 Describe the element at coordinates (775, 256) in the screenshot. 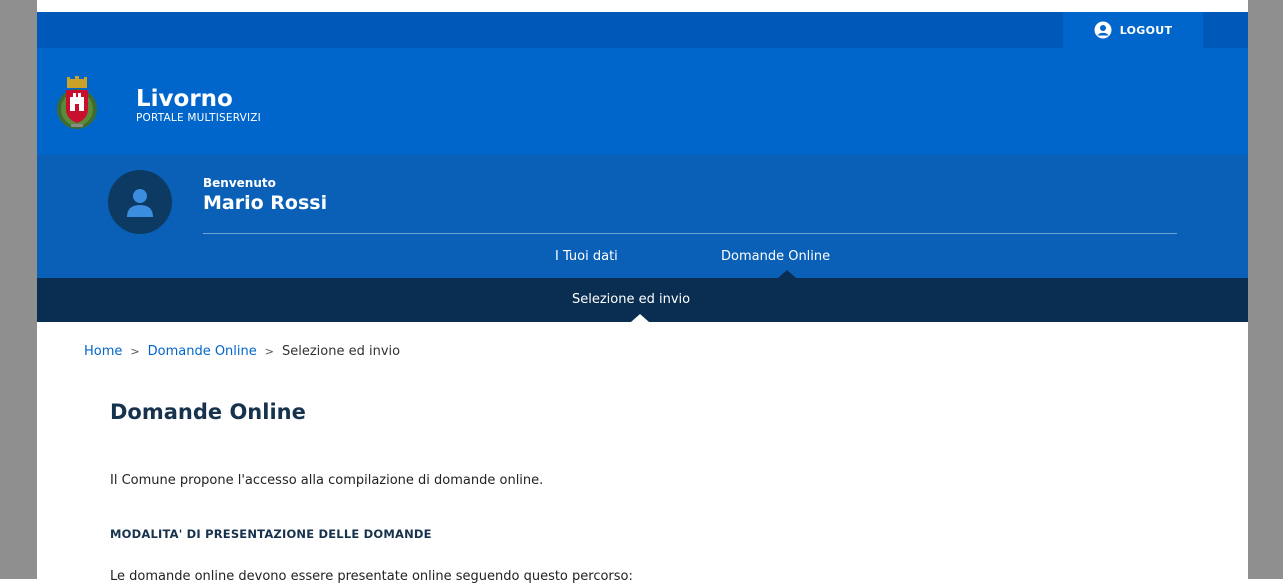

I see `tab-domande-online: Domande Online` at that location.